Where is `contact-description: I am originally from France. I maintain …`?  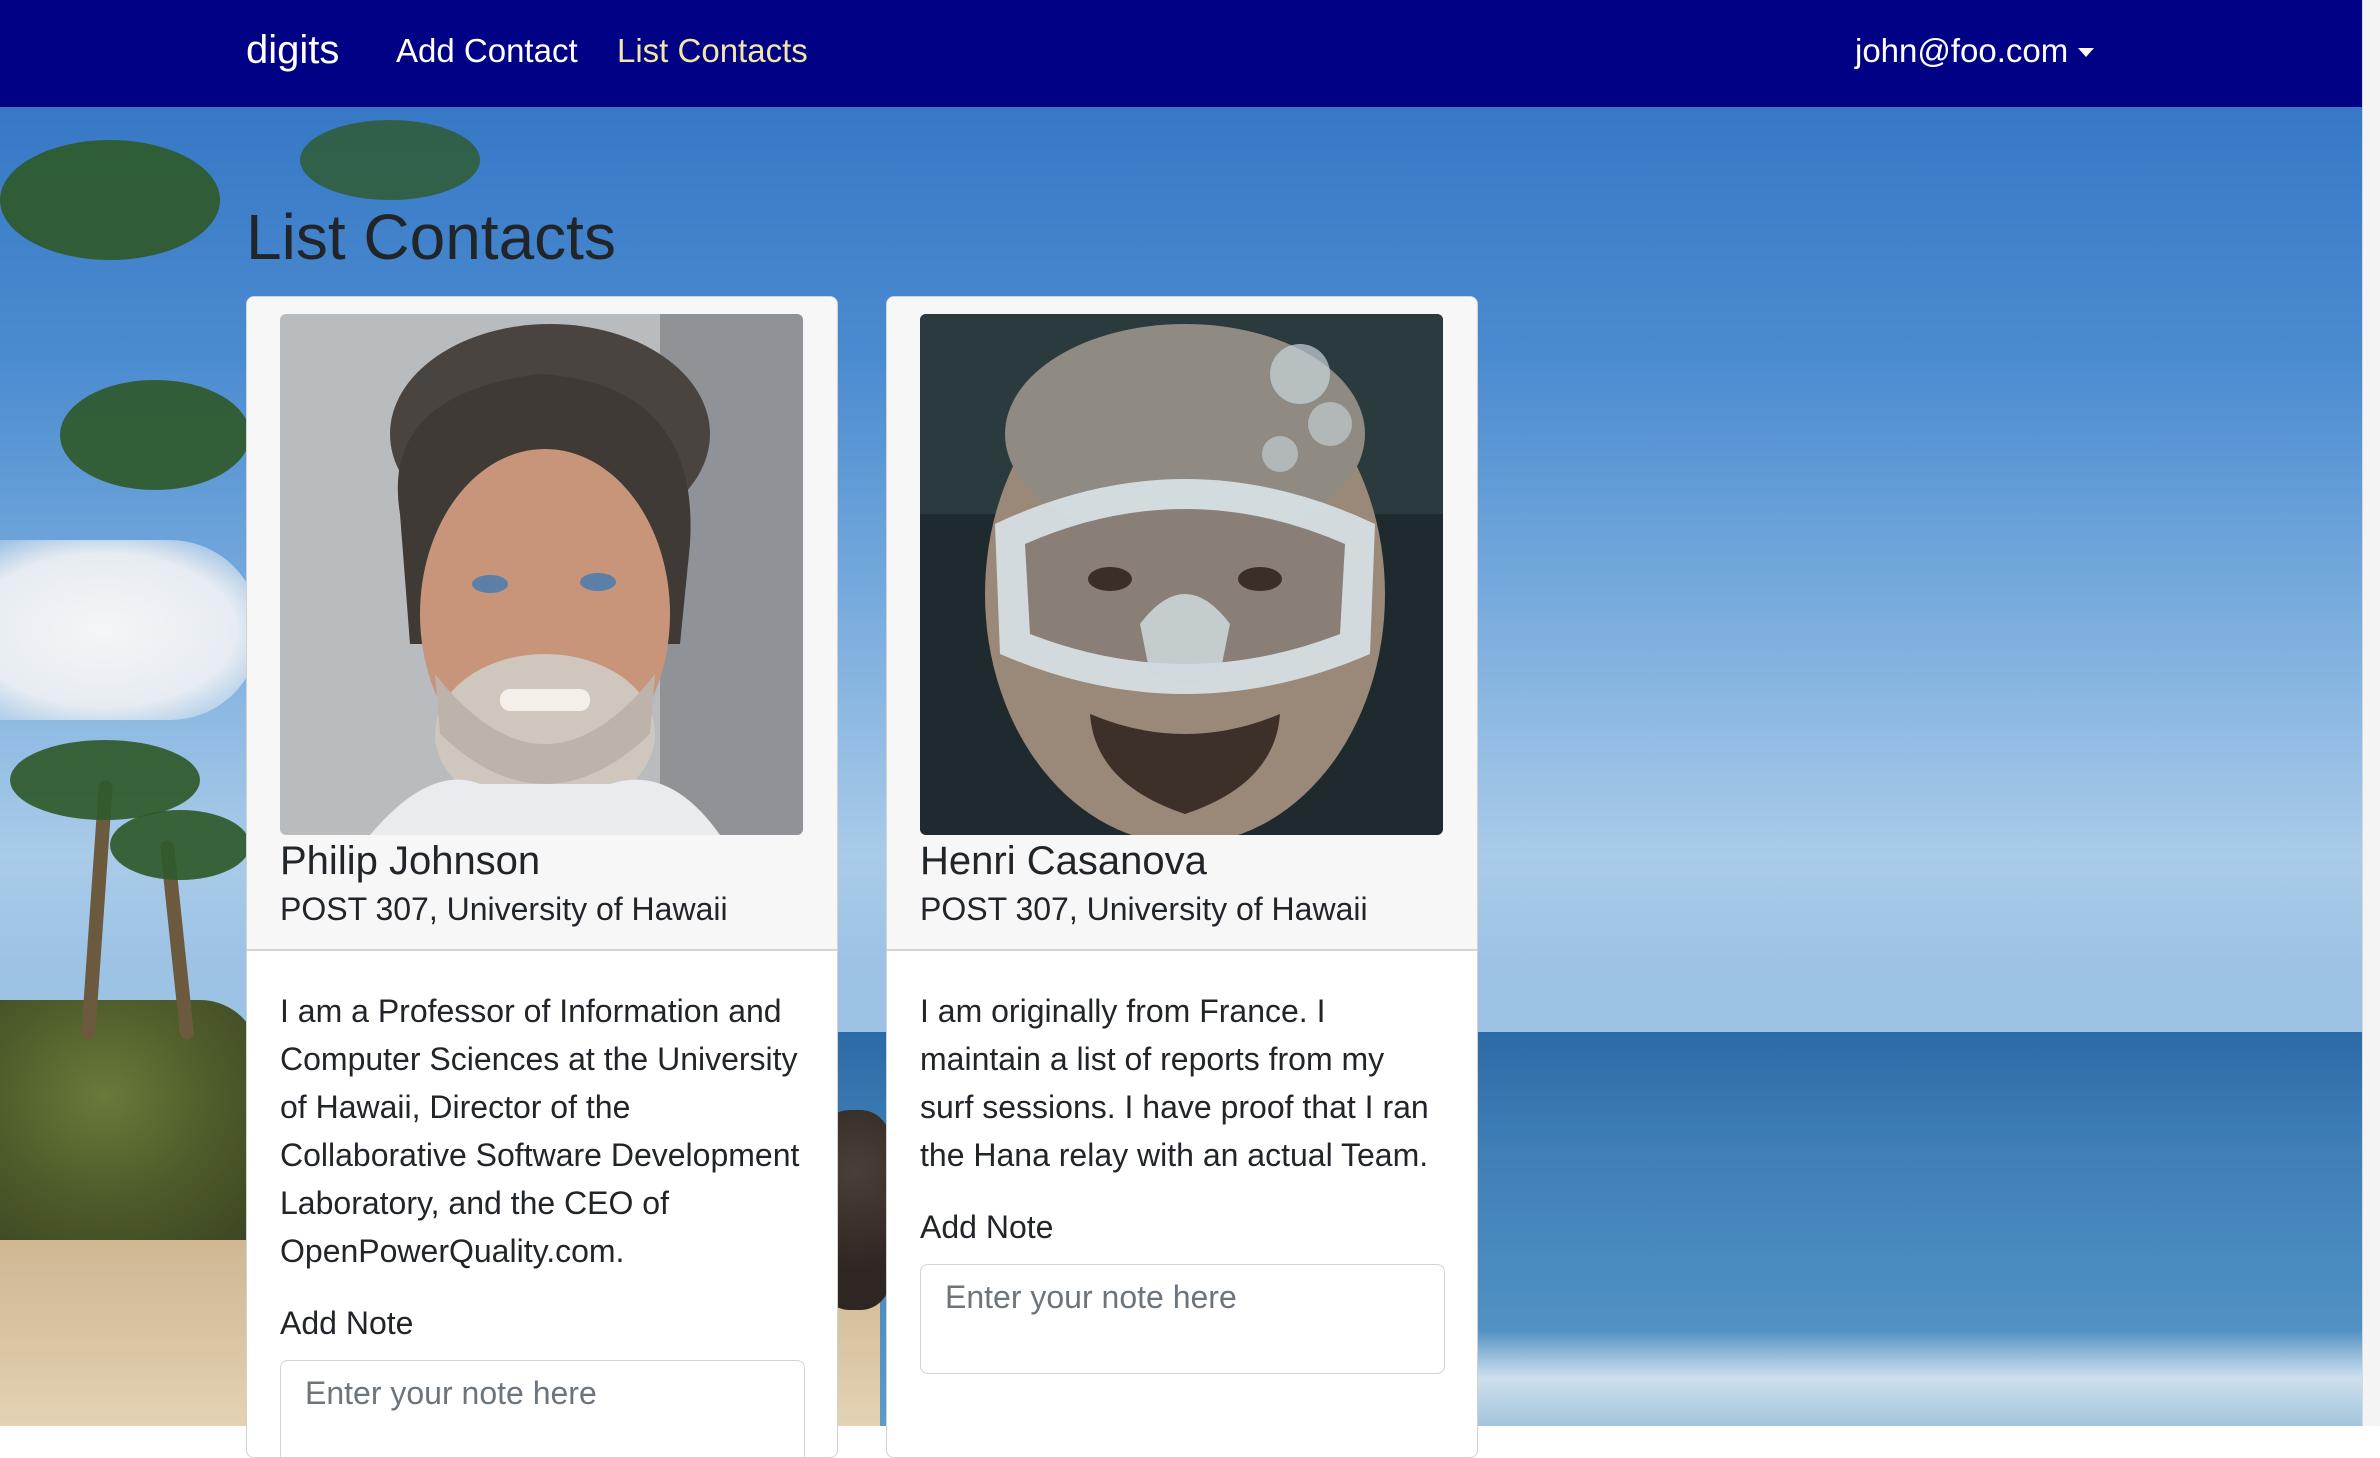
contact-description: I am originally from France. I maintain … is located at coordinates (1174, 1083).